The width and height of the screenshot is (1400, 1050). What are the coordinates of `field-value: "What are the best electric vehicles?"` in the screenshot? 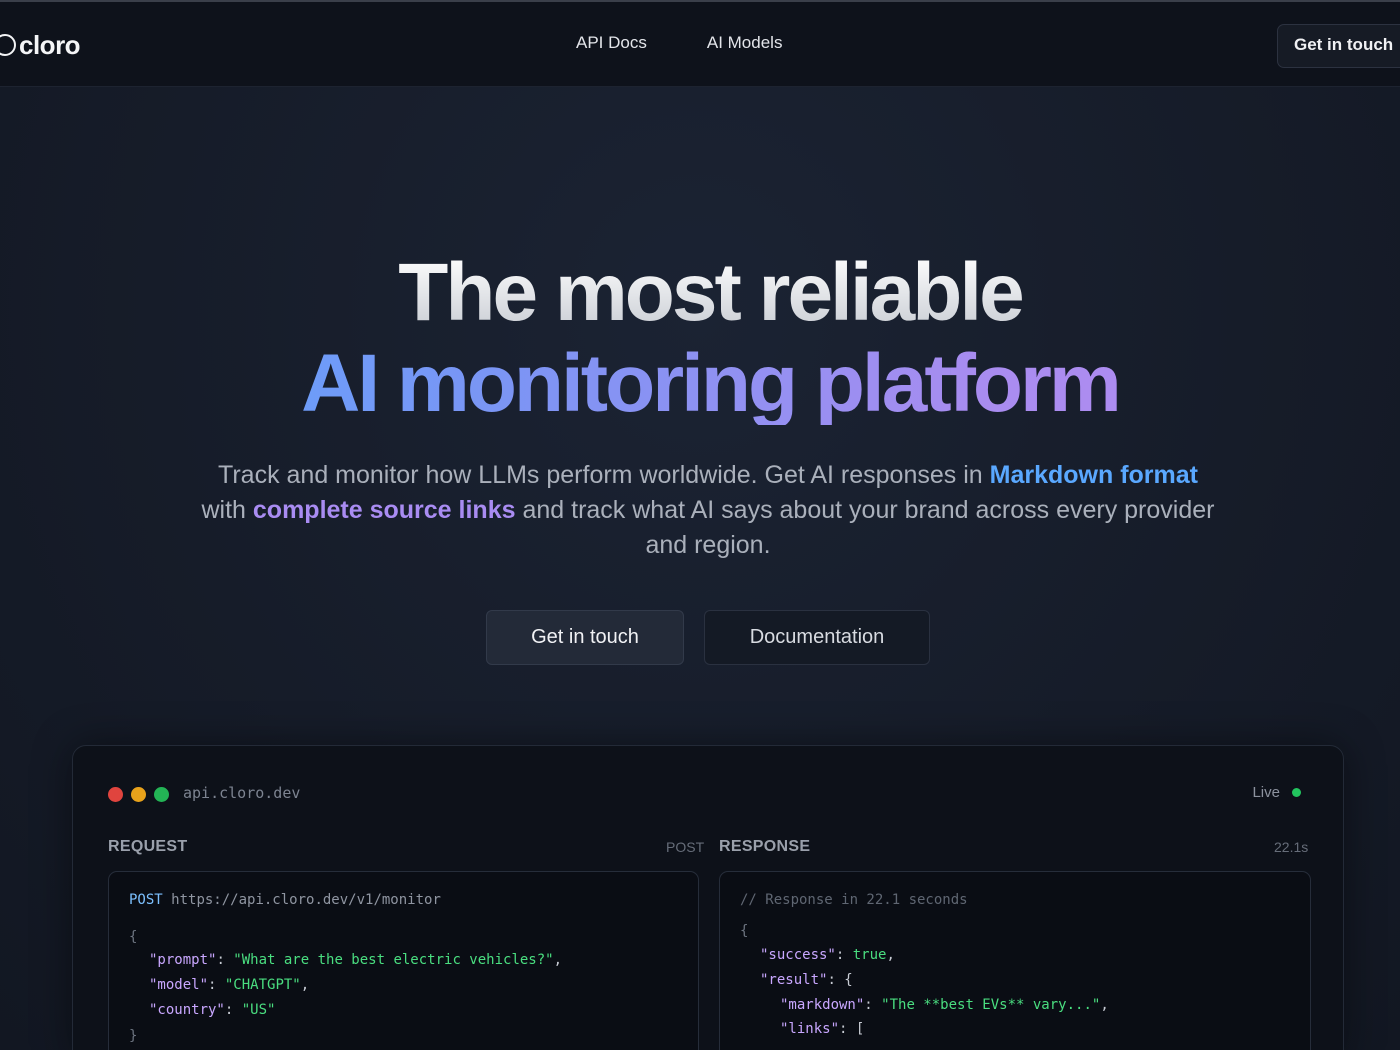 It's located at (393, 960).